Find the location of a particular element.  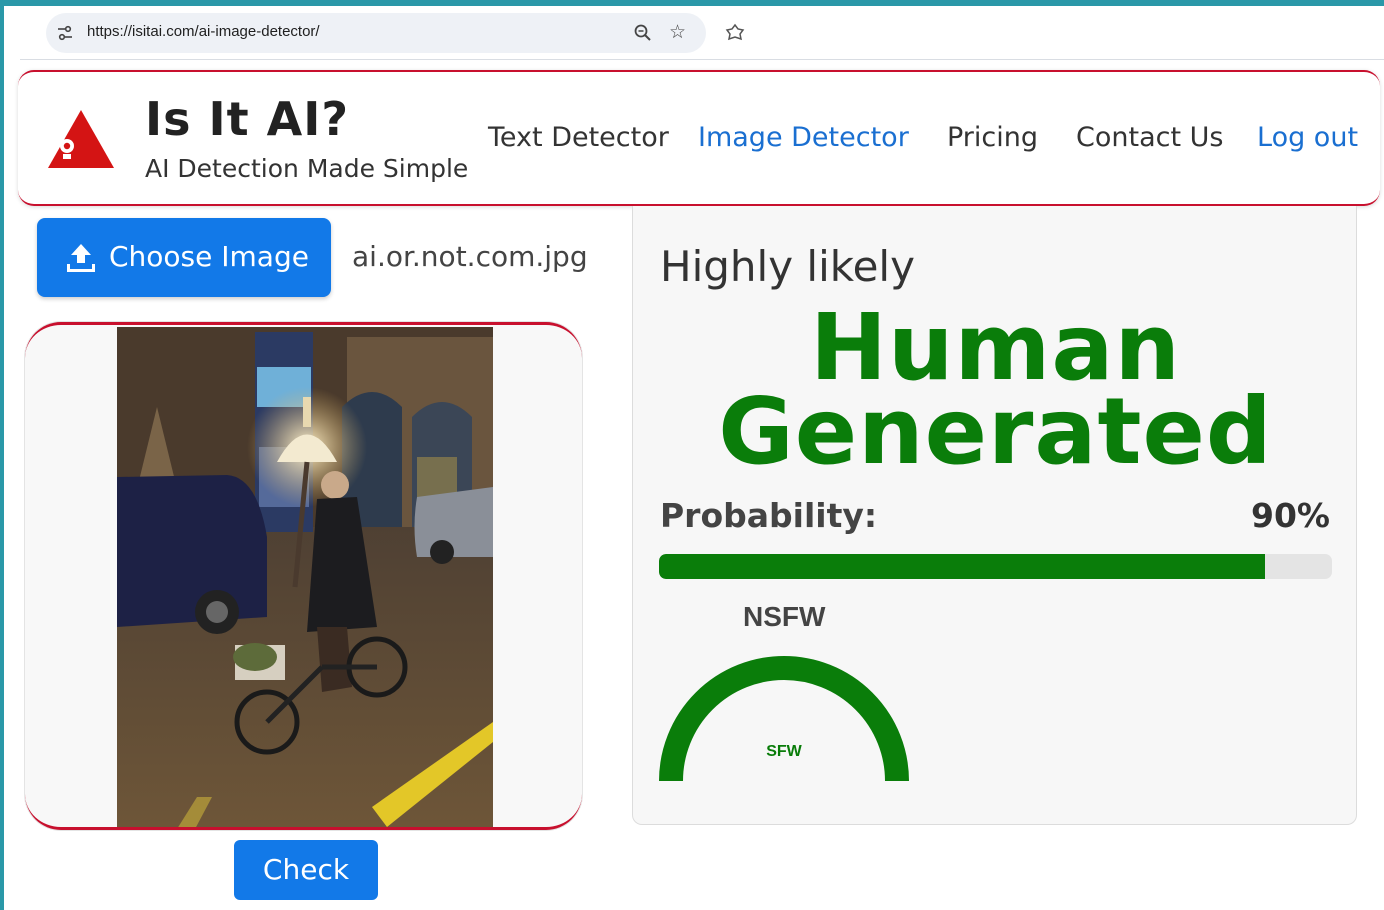

brand-title: Is It AI? is located at coordinates (247, 119).